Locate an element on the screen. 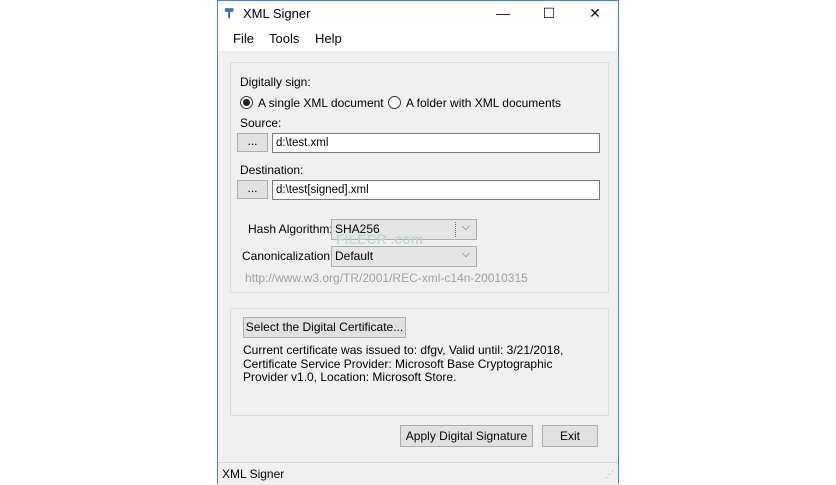 This screenshot has width=836, height=485. menu-file: File is located at coordinates (243, 38).